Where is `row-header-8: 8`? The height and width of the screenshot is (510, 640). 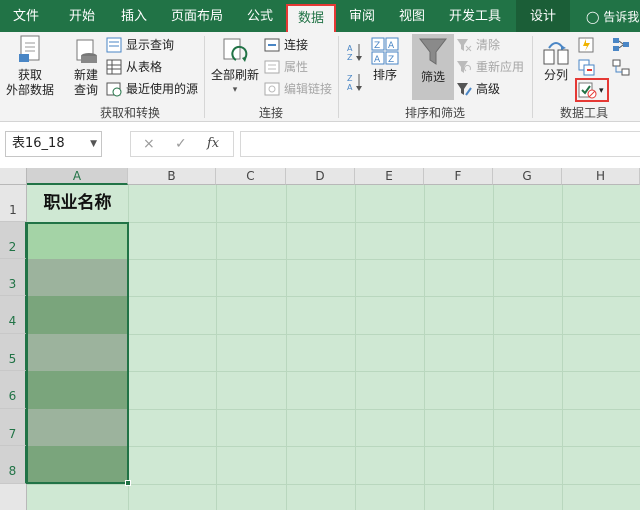
row-header-8: 8 is located at coordinates (13, 465).